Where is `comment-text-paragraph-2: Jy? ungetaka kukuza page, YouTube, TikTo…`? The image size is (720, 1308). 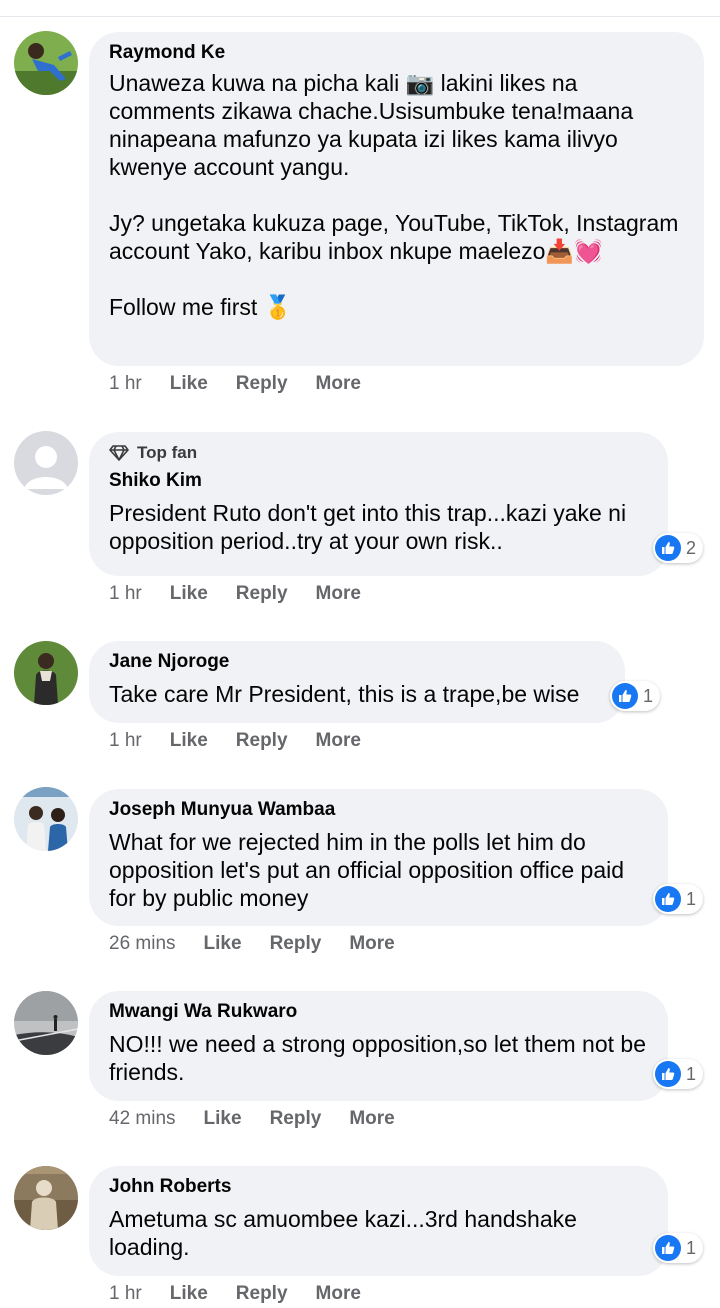
comment-text-paragraph-2: Jy? ungetaka kukuza page, YouTube, TikTo… is located at coordinates (397, 237).